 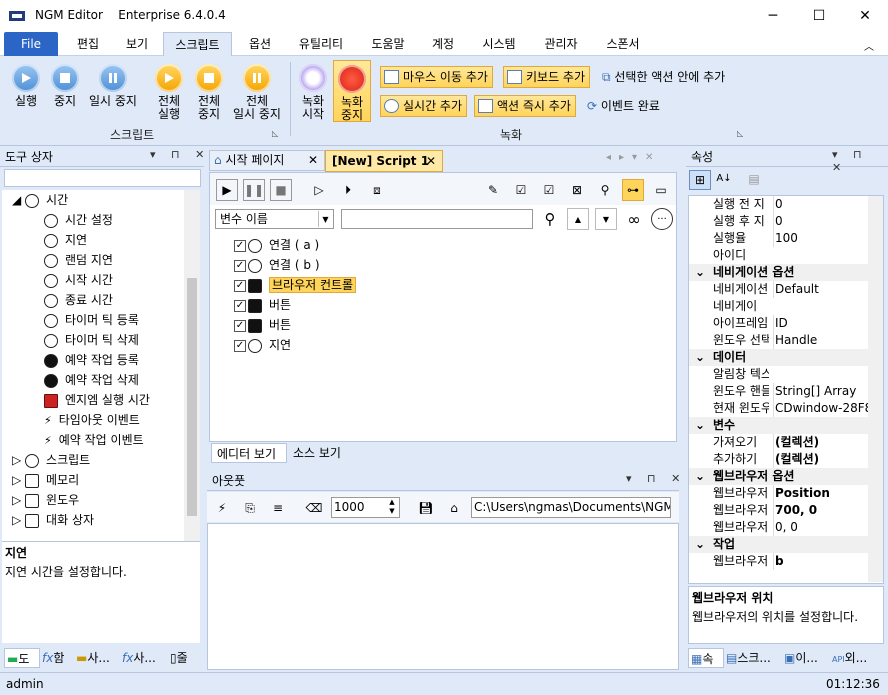 I want to click on tree-category: ▷ 대화 상자, so click(x=53, y=520).